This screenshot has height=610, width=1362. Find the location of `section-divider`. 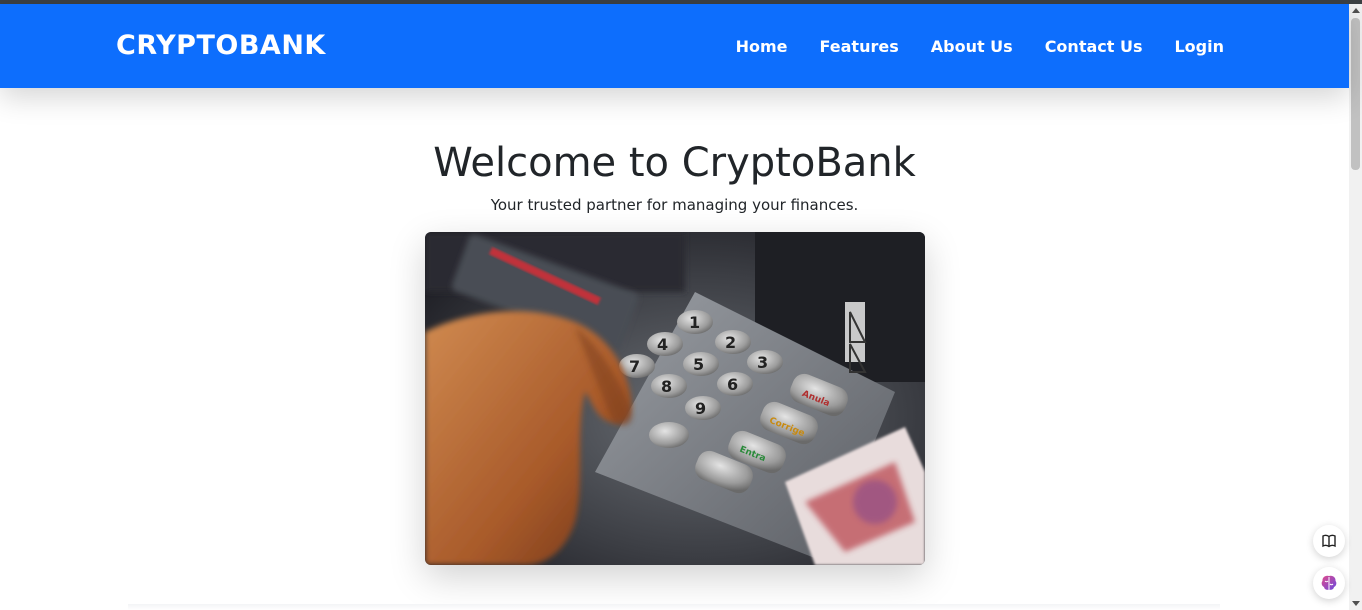

section-divider is located at coordinates (674, 607).